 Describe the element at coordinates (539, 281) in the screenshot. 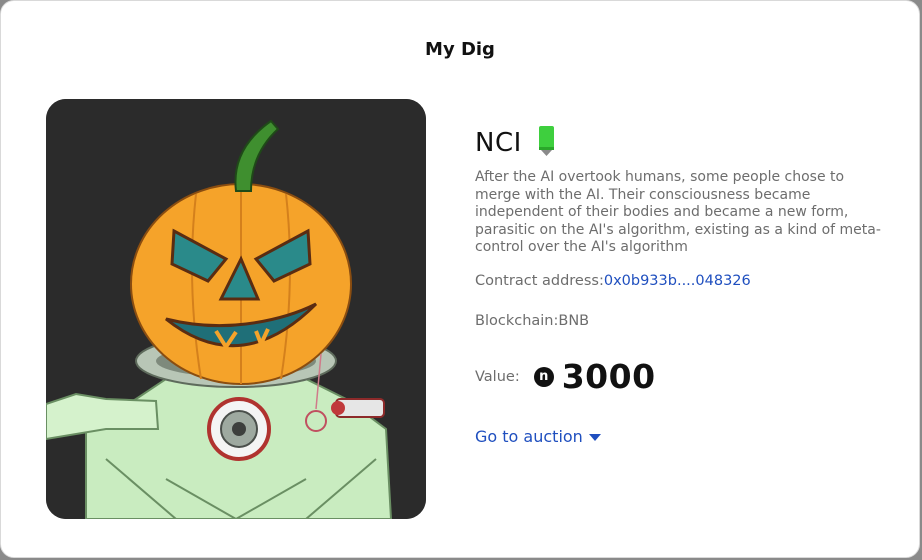

I see `contract-address-label: Contract address:` at that location.